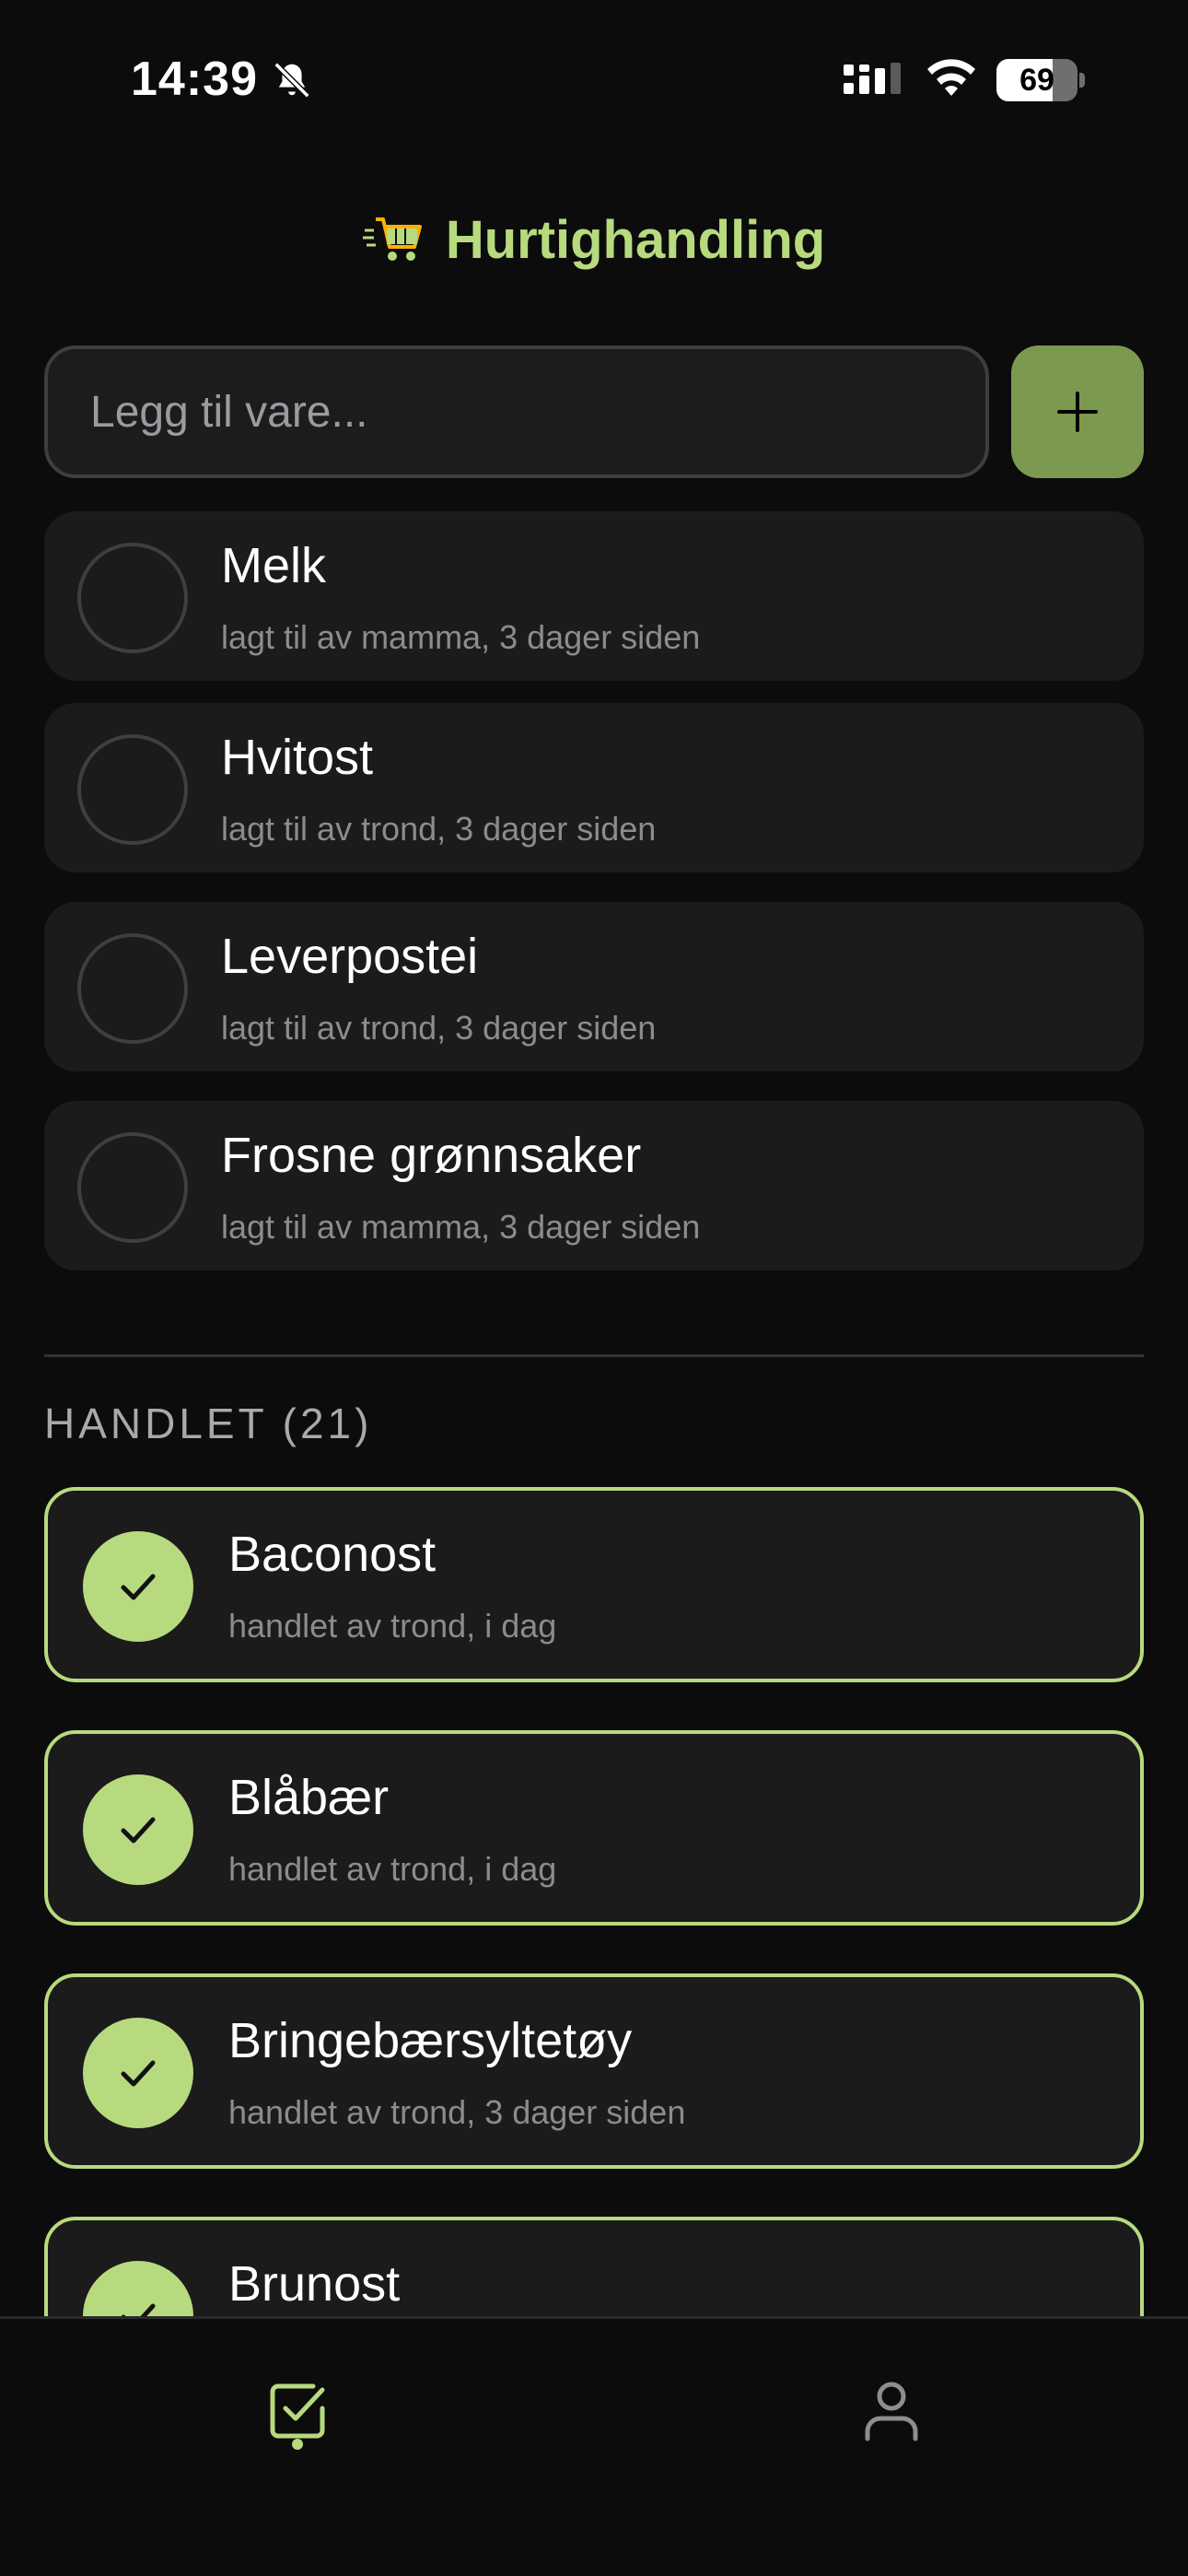  I want to click on item-name: Hvitost, so click(297, 757).